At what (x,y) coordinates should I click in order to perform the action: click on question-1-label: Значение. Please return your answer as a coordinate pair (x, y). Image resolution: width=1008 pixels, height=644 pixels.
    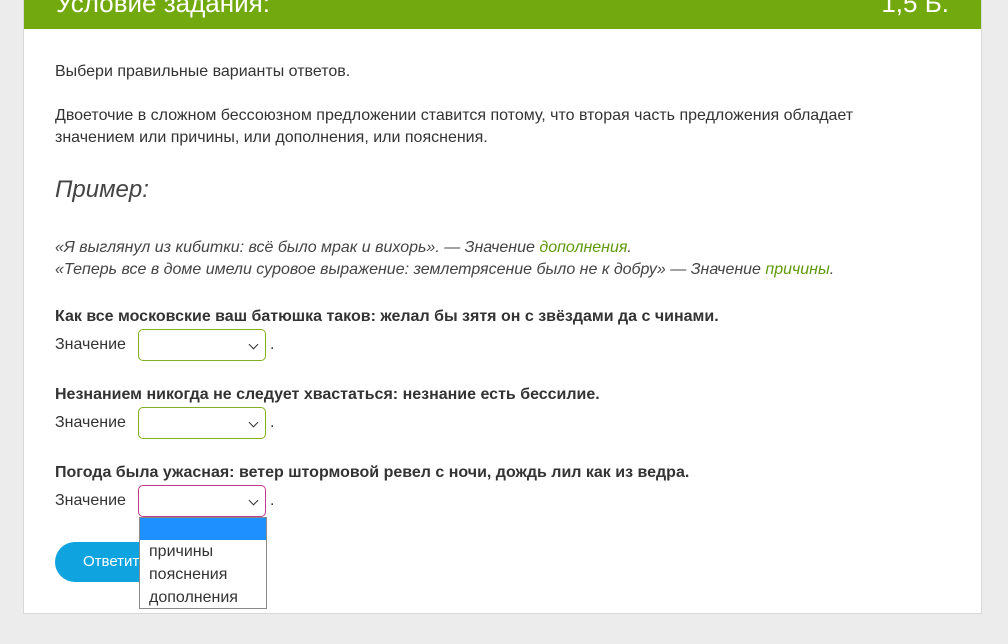
    Looking at the image, I should click on (90, 344).